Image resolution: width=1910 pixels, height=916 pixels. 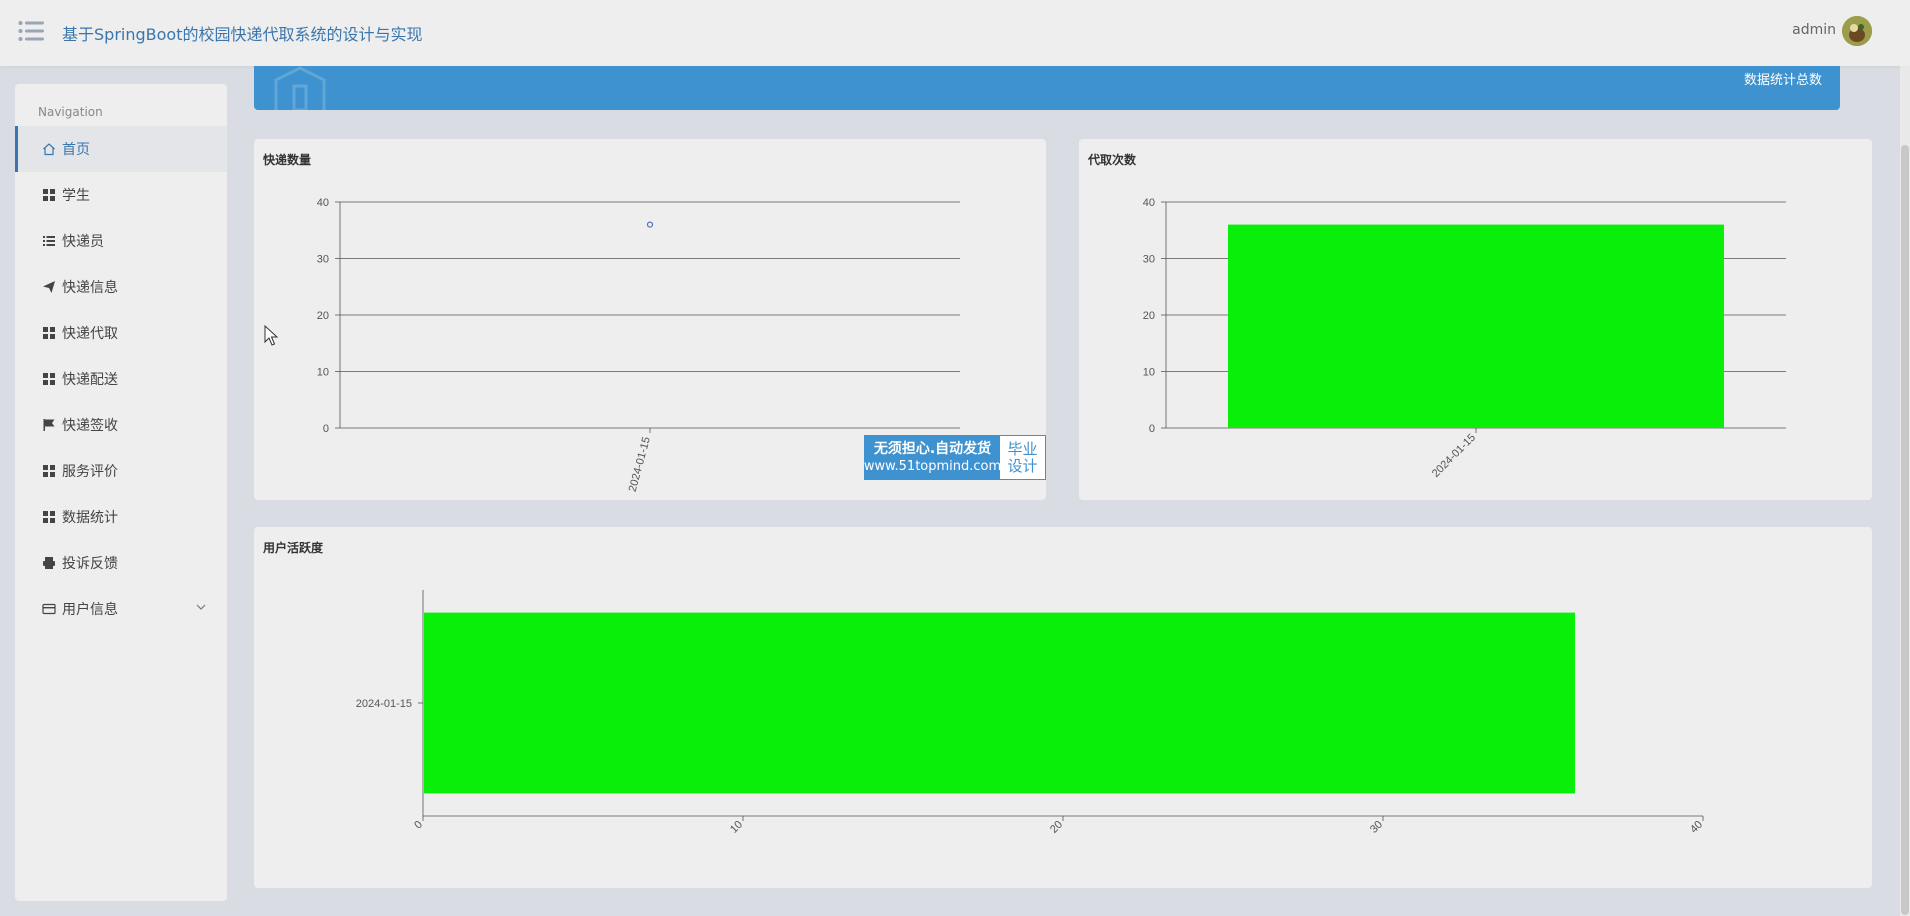 What do you see at coordinates (1376, 827) in the screenshot?
I see `x-tick-label: 30` at bounding box center [1376, 827].